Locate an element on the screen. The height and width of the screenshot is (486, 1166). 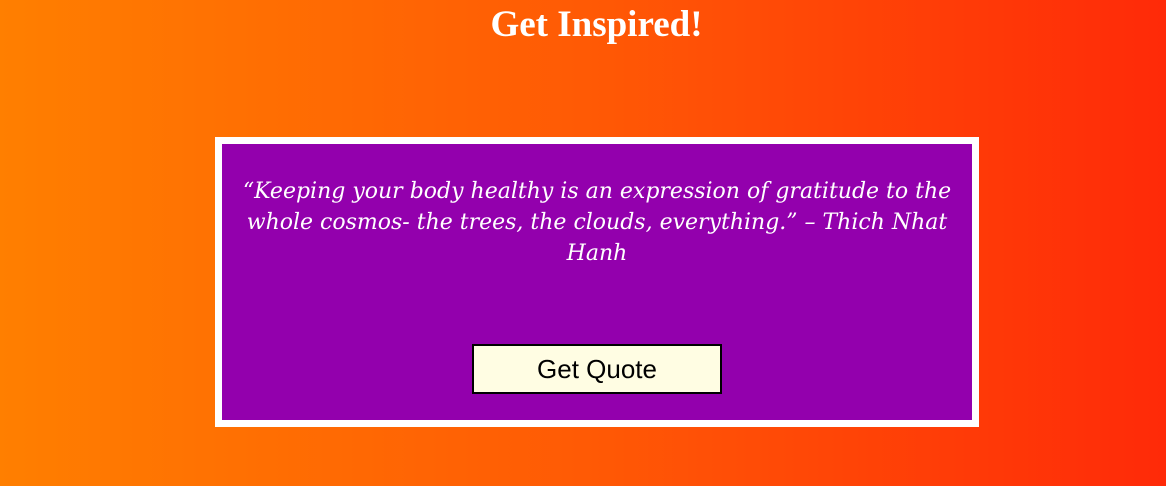
get-quote-button: Get Quote is located at coordinates (597, 369).